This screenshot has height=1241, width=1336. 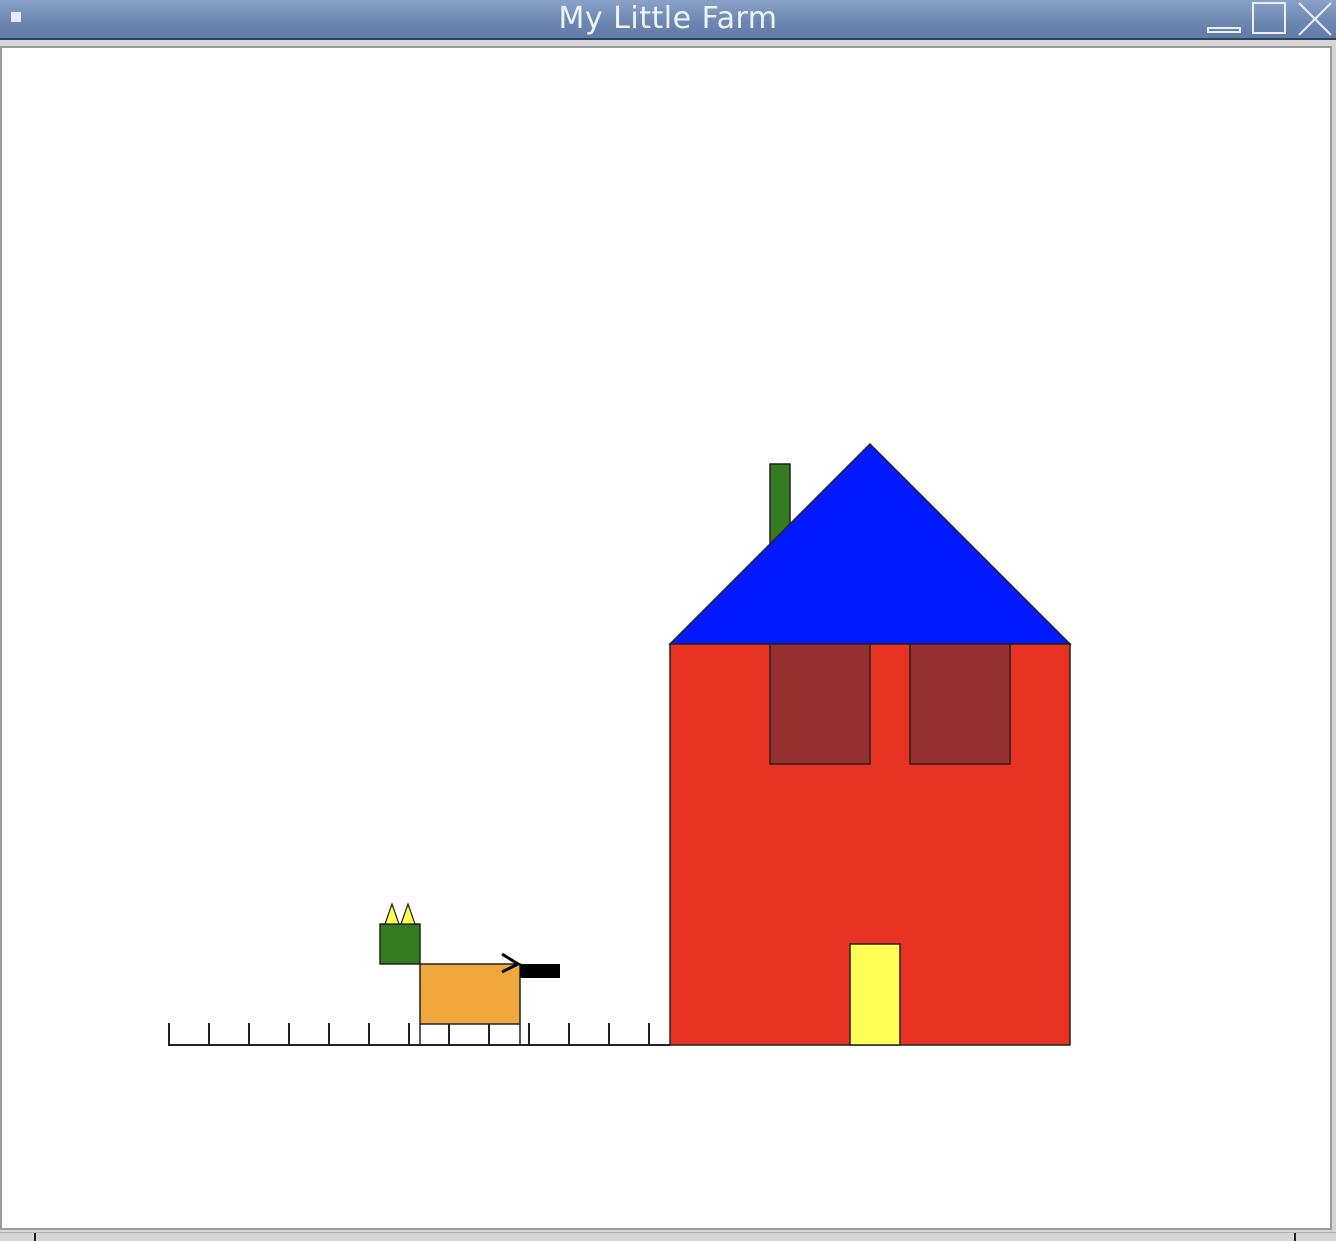 What do you see at coordinates (408, 913) in the screenshot?
I see `animal-ear-right` at bounding box center [408, 913].